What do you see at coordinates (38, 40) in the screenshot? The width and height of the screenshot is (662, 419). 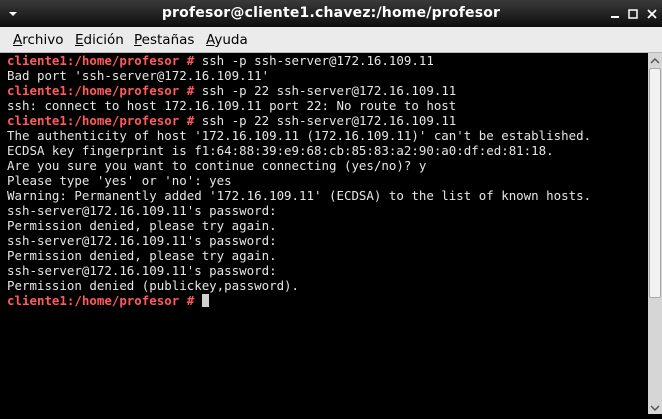 I see `menu-archivo: Archivo` at bounding box center [38, 40].